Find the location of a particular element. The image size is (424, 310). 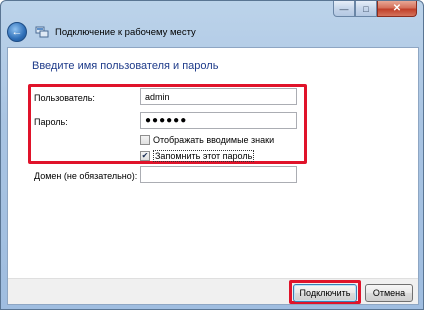

show-chars-checkbox-row: Отображать вводимые знаки is located at coordinates (207, 140).